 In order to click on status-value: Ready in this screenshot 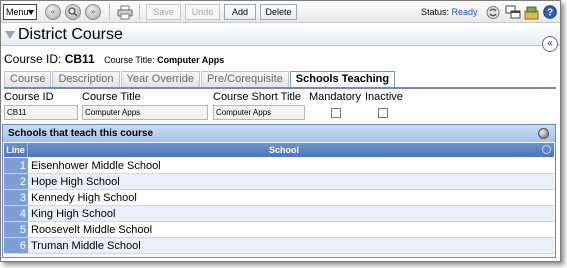, I will do `click(464, 12)`.